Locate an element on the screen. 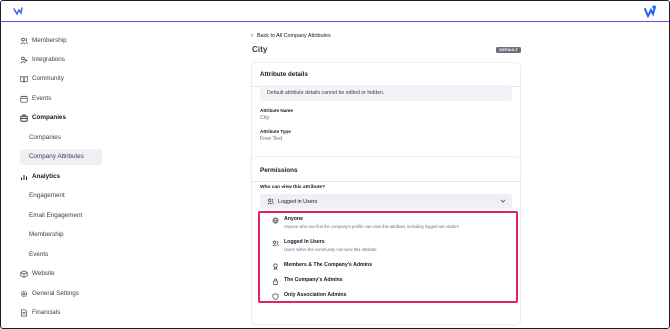 The height and width of the screenshot is (329, 670). book-icon is located at coordinates (24, 79).